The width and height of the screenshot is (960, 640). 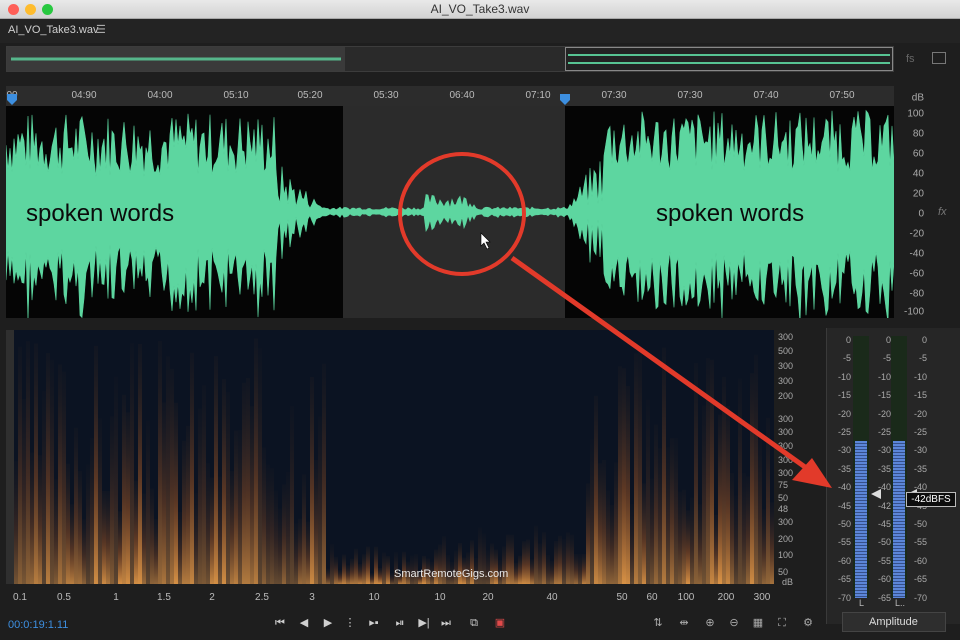 I want to click on overview-selection, so click(x=729, y=59).